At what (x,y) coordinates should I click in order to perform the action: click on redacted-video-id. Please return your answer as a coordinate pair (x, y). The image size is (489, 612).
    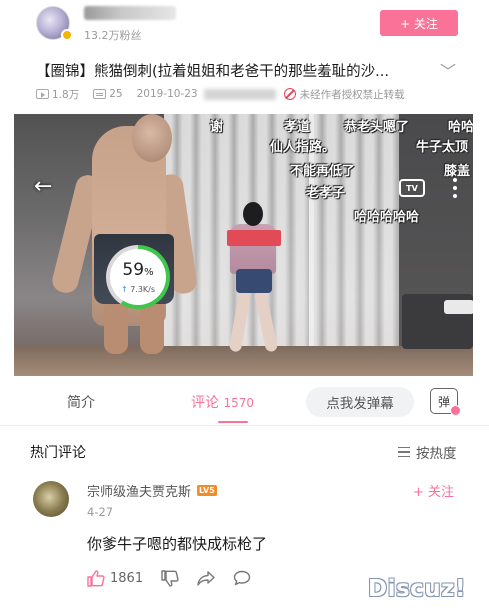
    Looking at the image, I should click on (239, 94).